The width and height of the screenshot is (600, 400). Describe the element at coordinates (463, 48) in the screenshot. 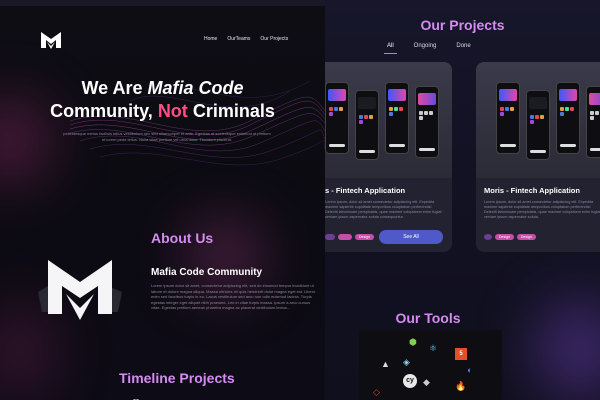

I see `tab-done: Done` at that location.